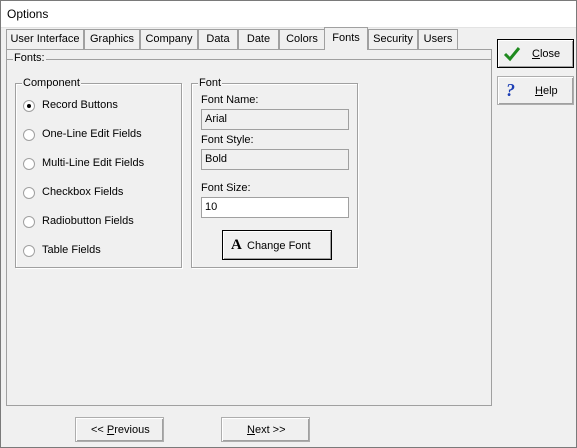 Image resolution: width=577 pixels, height=448 pixels. What do you see at coordinates (288, 14) in the screenshot?
I see `title-bar: Options` at bounding box center [288, 14].